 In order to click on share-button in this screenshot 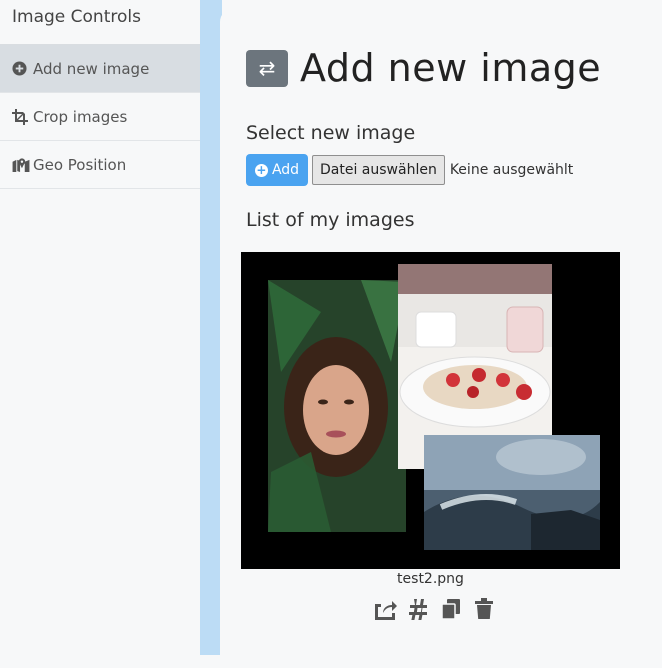, I will do `click(384, 608)`.